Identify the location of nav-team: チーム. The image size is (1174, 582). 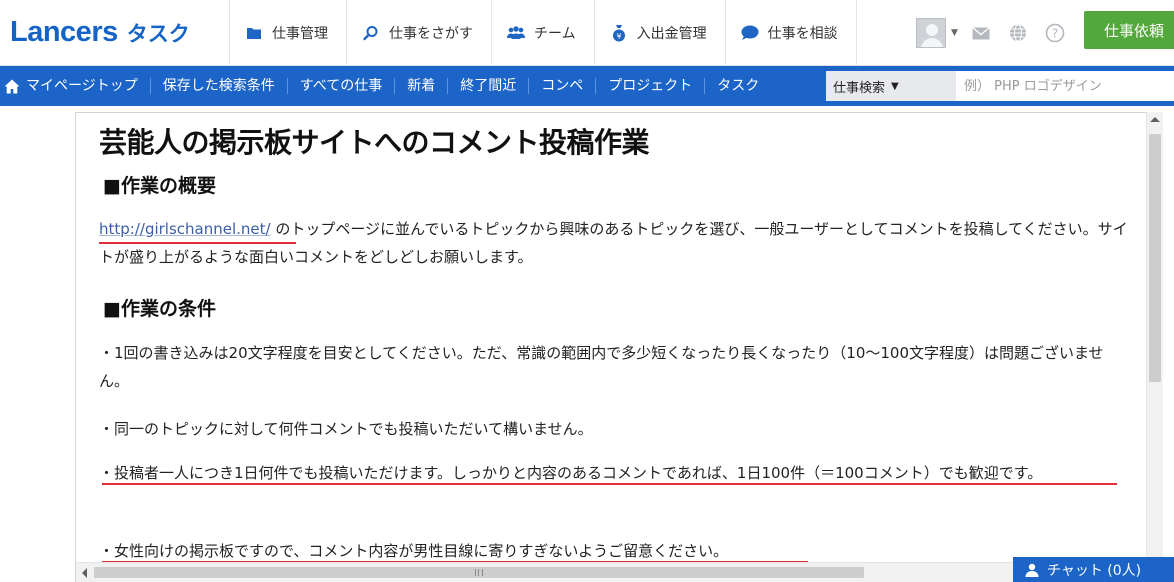
(542, 33).